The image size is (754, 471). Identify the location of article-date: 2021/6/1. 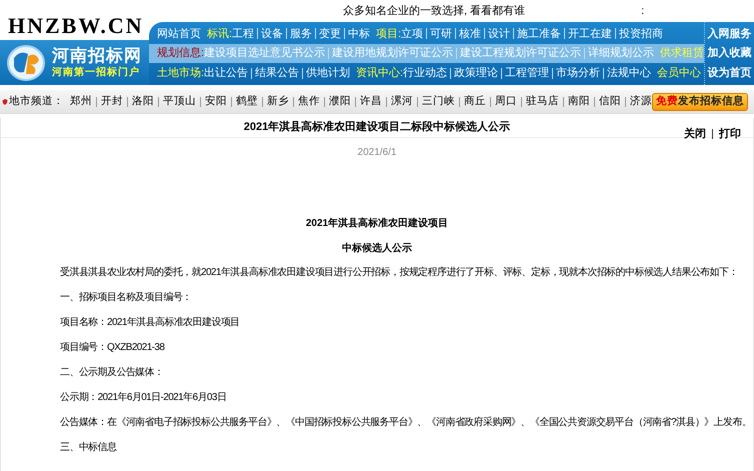
(377, 153).